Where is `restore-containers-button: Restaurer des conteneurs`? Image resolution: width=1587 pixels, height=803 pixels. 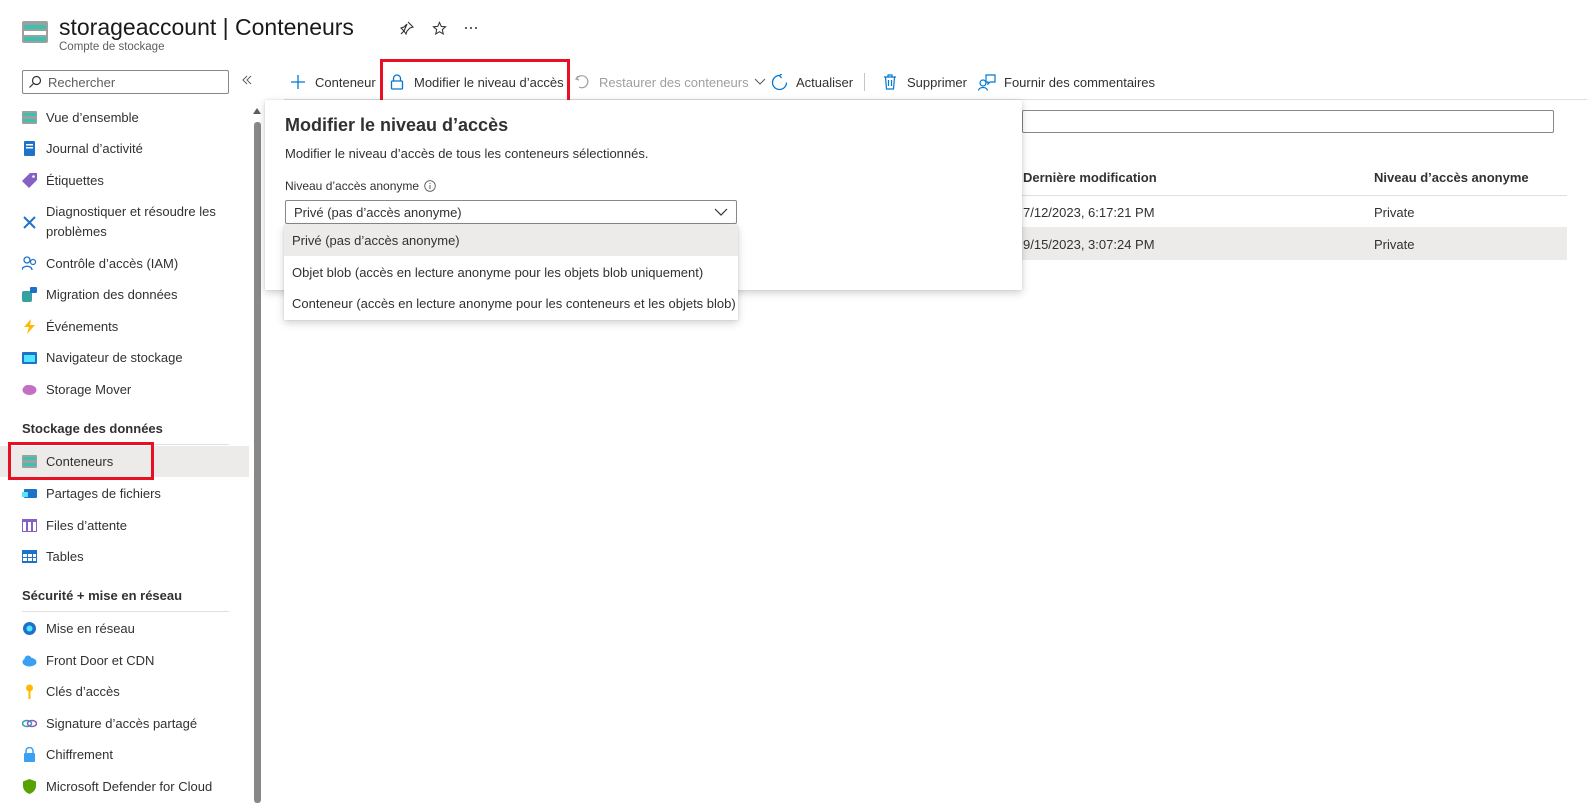 restore-containers-button: Restaurer des conteneurs is located at coordinates (671, 82).